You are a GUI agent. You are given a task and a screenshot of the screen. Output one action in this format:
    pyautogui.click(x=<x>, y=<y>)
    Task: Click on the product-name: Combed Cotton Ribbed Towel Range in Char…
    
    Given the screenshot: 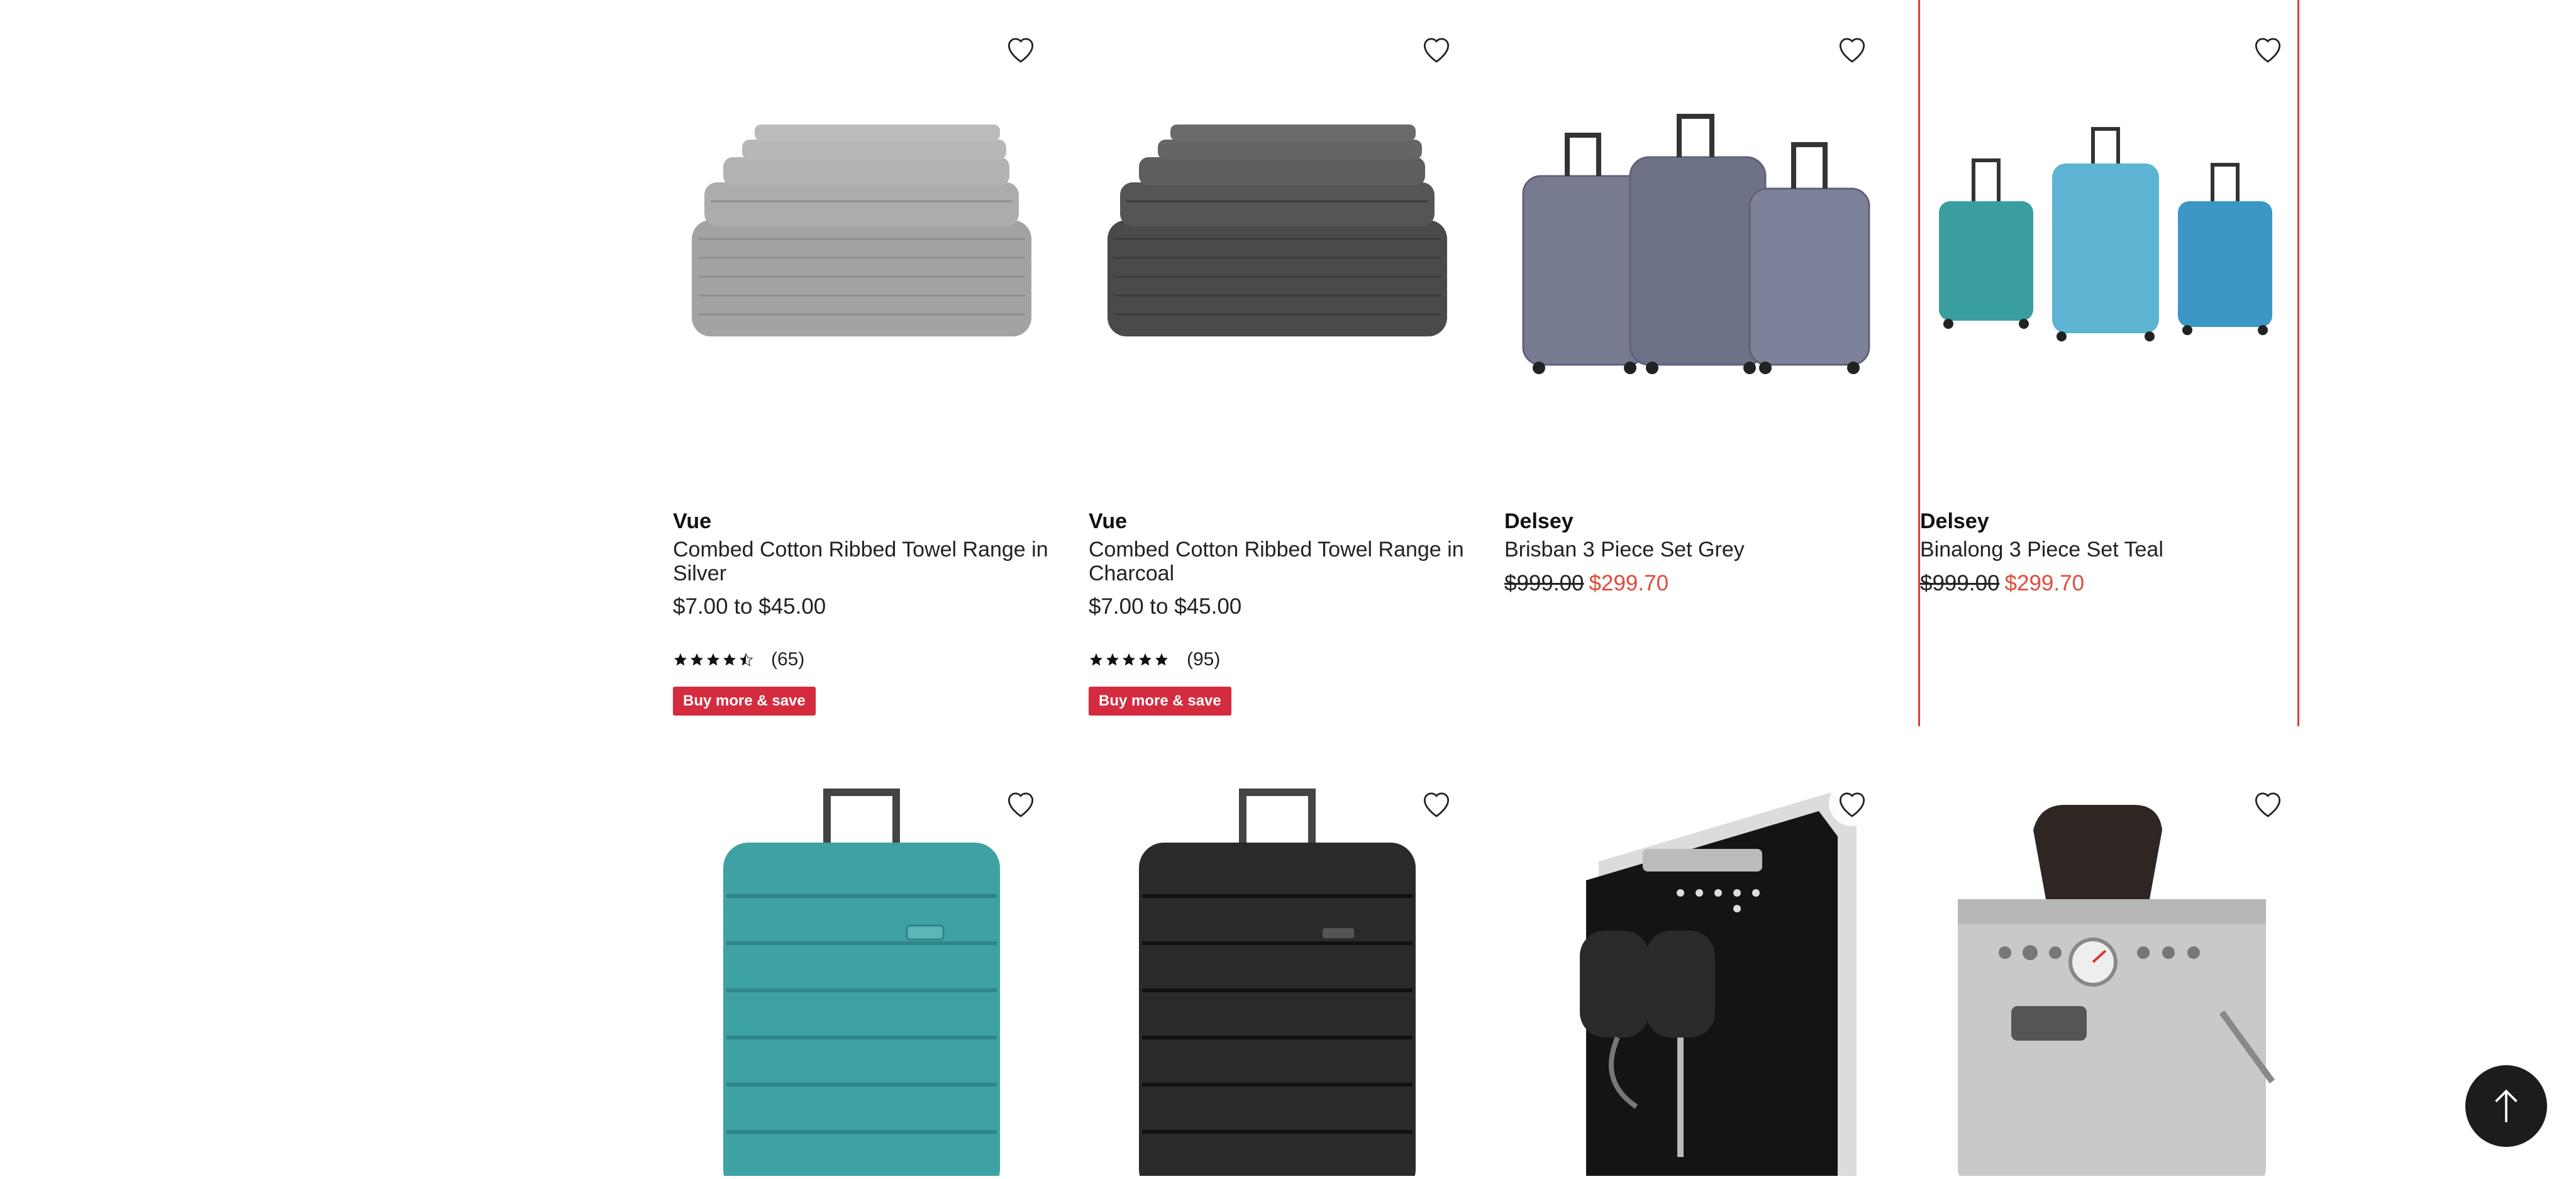 What is the action you would take?
    pyautogui.click(x=1277, y=561)
    